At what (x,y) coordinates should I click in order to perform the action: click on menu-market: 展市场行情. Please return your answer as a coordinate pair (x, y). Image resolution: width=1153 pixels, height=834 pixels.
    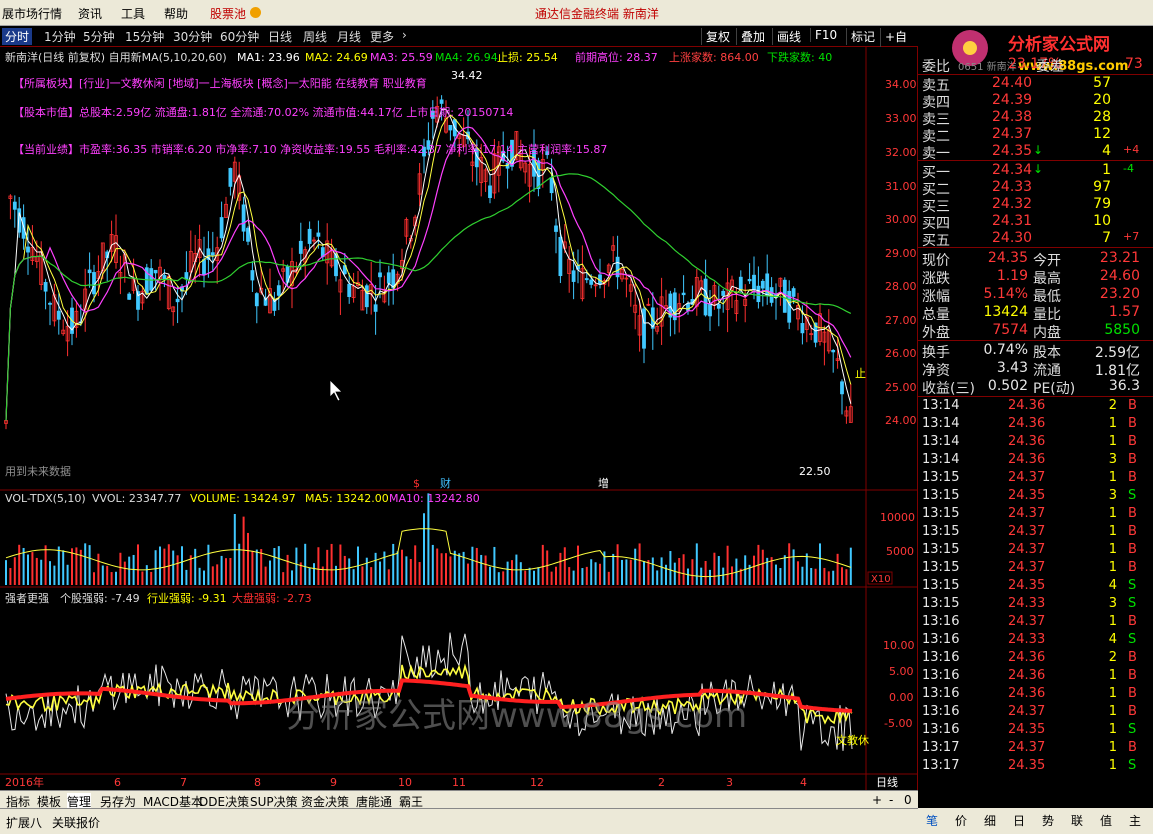
    Looking at the image, I should click on (32, 13).